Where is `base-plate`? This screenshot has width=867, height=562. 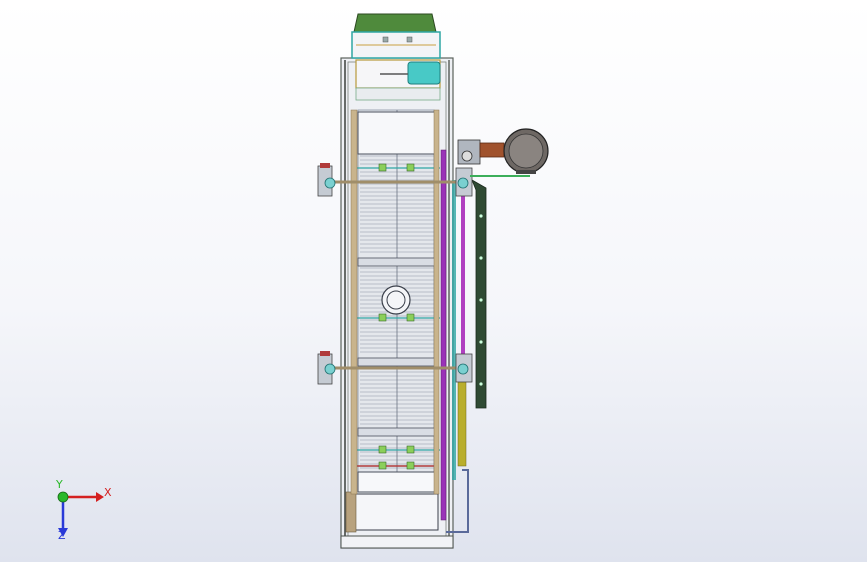 base-plate is located at coordinates (397, 542).